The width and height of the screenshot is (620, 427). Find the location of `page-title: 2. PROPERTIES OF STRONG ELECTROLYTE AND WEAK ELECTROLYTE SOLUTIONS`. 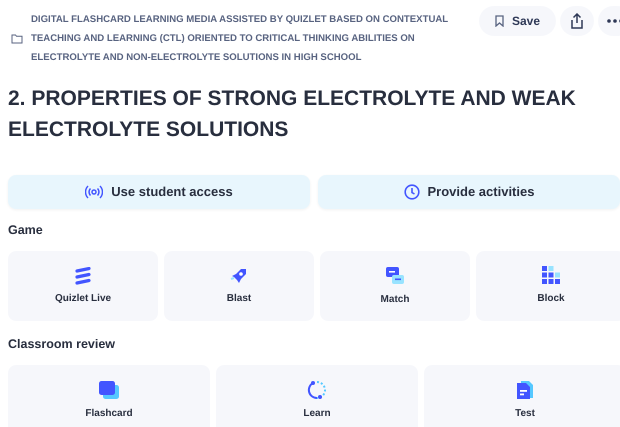

page-title: 2. PROPERTIES OF STRONG ELECTROLYTE AND WEAK ELECTROLYTE SOLUTIONS is located at coordinates (292, 114).